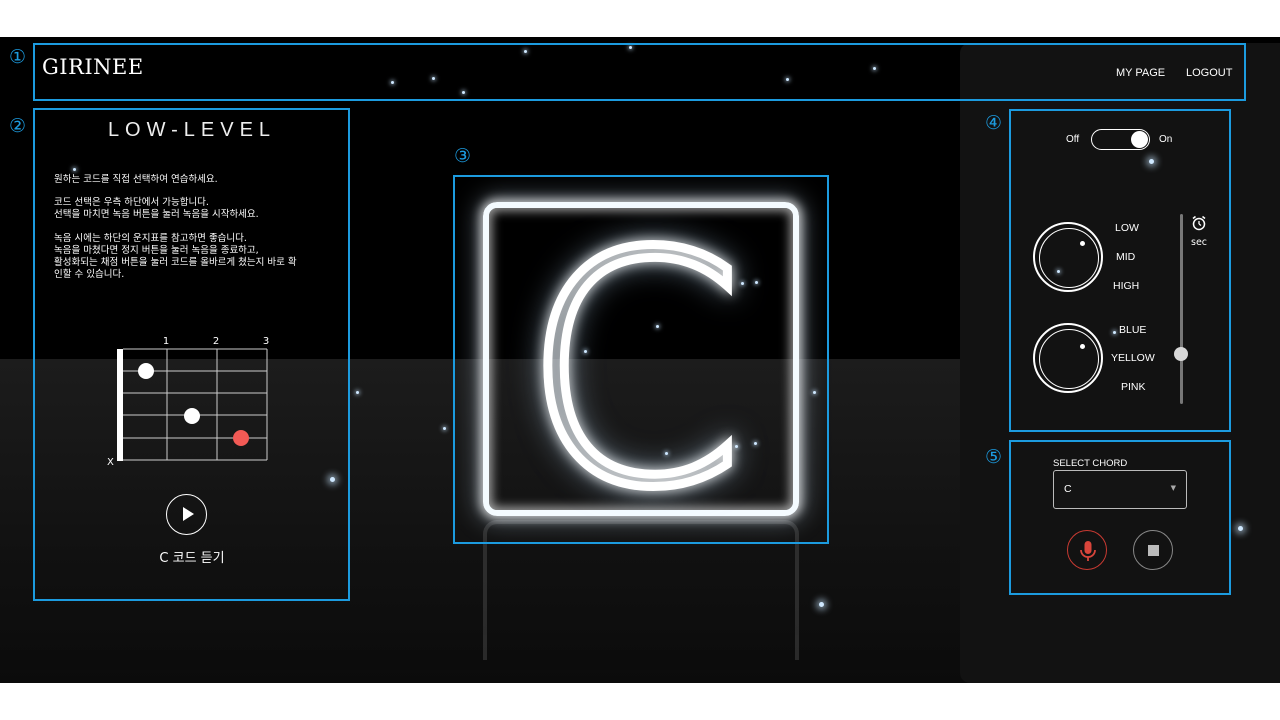 The height and width of the screenshot is (720, 1280). I want to click on microphone-icon, so click(1088, 551).